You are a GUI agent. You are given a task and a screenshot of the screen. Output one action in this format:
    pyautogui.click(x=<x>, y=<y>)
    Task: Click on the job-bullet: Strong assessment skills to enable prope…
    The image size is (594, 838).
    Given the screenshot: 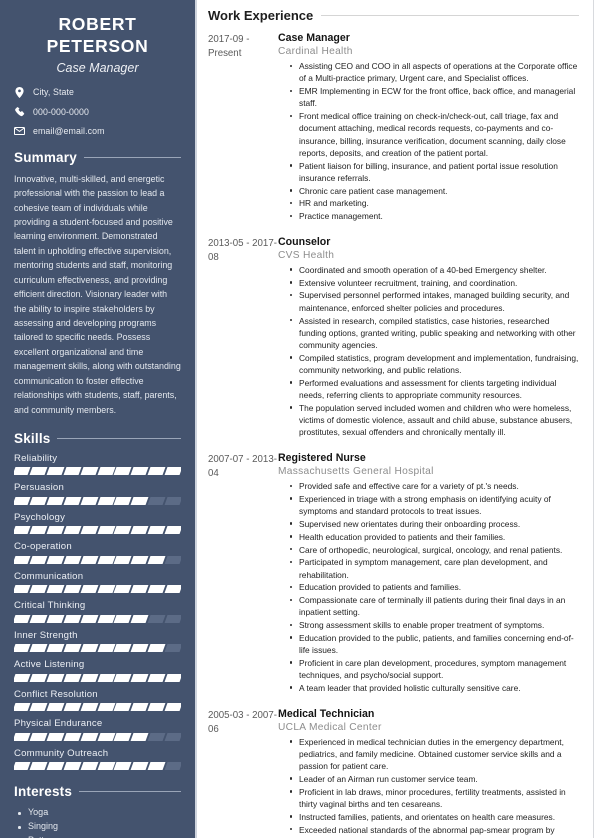 What is the action you would take?
    pyautogui.click(x=434, y=625)
    